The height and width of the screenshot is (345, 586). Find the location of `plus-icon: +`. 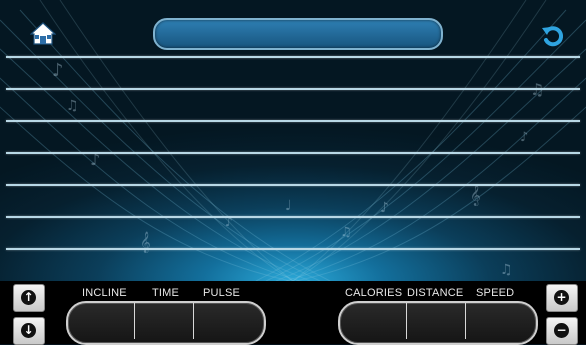

plus-icon: + is located at coordinates (561, 297).